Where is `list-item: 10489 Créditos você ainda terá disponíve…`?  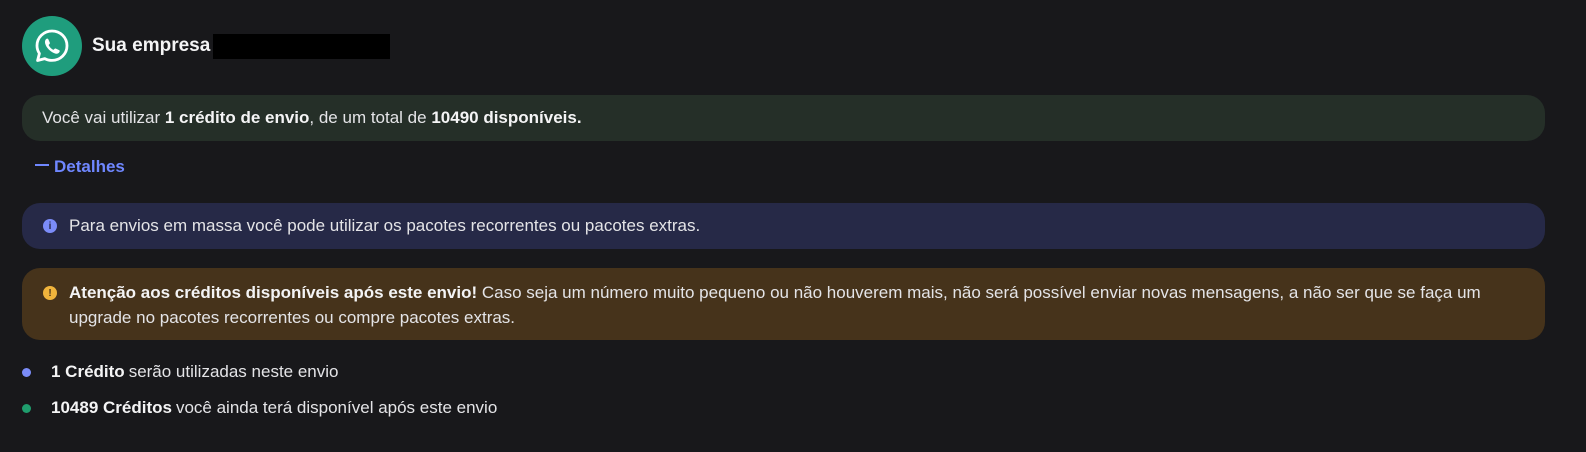 list-item: 10489 Créditos você ainda terá disponíve… is located at coordinates (259, 408).